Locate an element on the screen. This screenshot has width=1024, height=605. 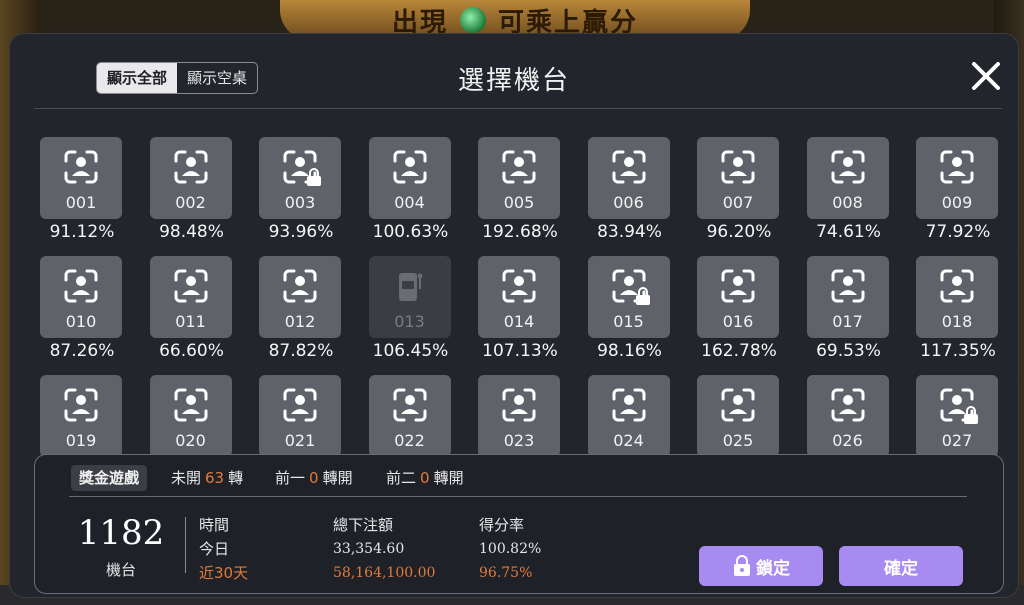
machine-tile: 005 is located at coordinates (519, 178).